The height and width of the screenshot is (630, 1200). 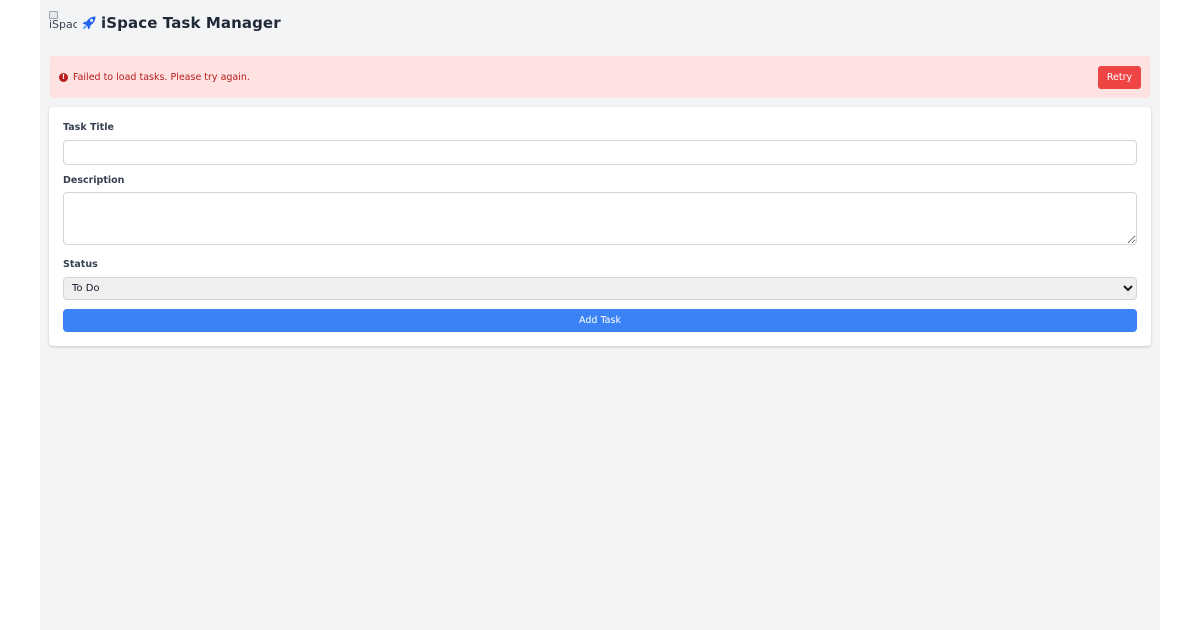 I want to click on error-message: Failed to load tasks. Please try again., so click(x=161, y=77).